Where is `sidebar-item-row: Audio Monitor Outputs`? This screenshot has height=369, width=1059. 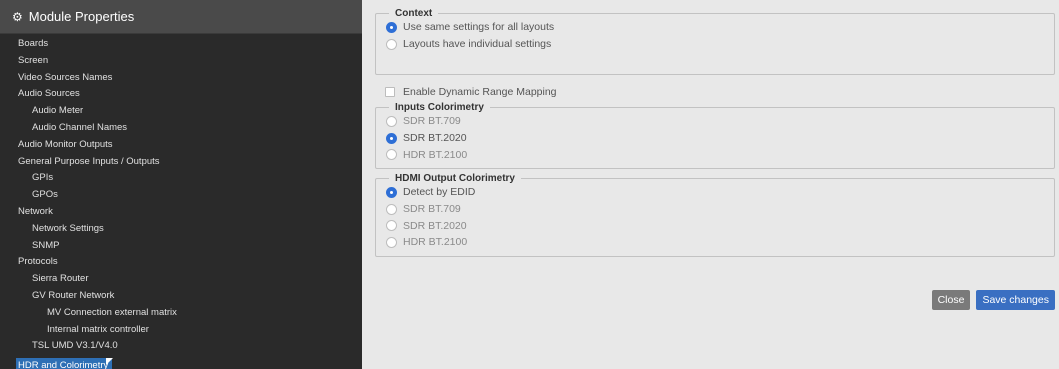 sidebar-item-row: Audio Monitor Outputs is located at coordinates (181, 145).